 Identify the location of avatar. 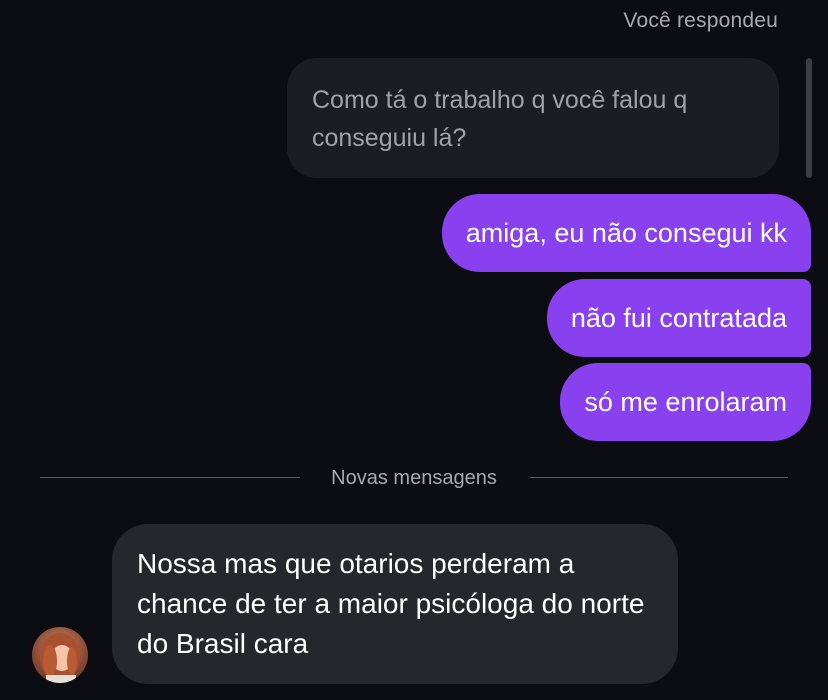
(60, 655).